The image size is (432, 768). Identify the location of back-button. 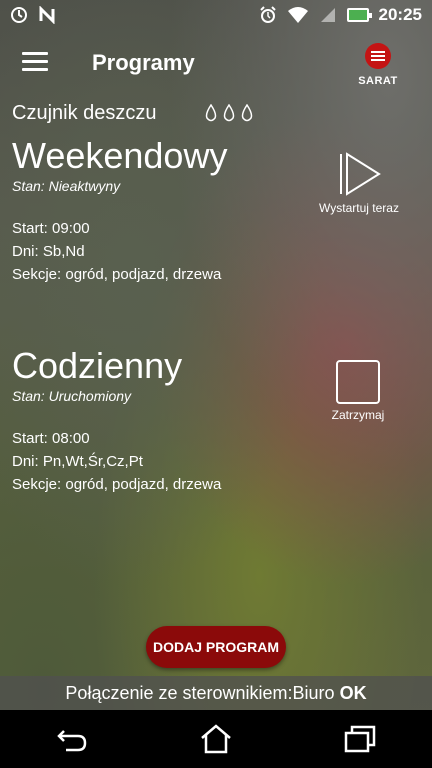
(72, 739).